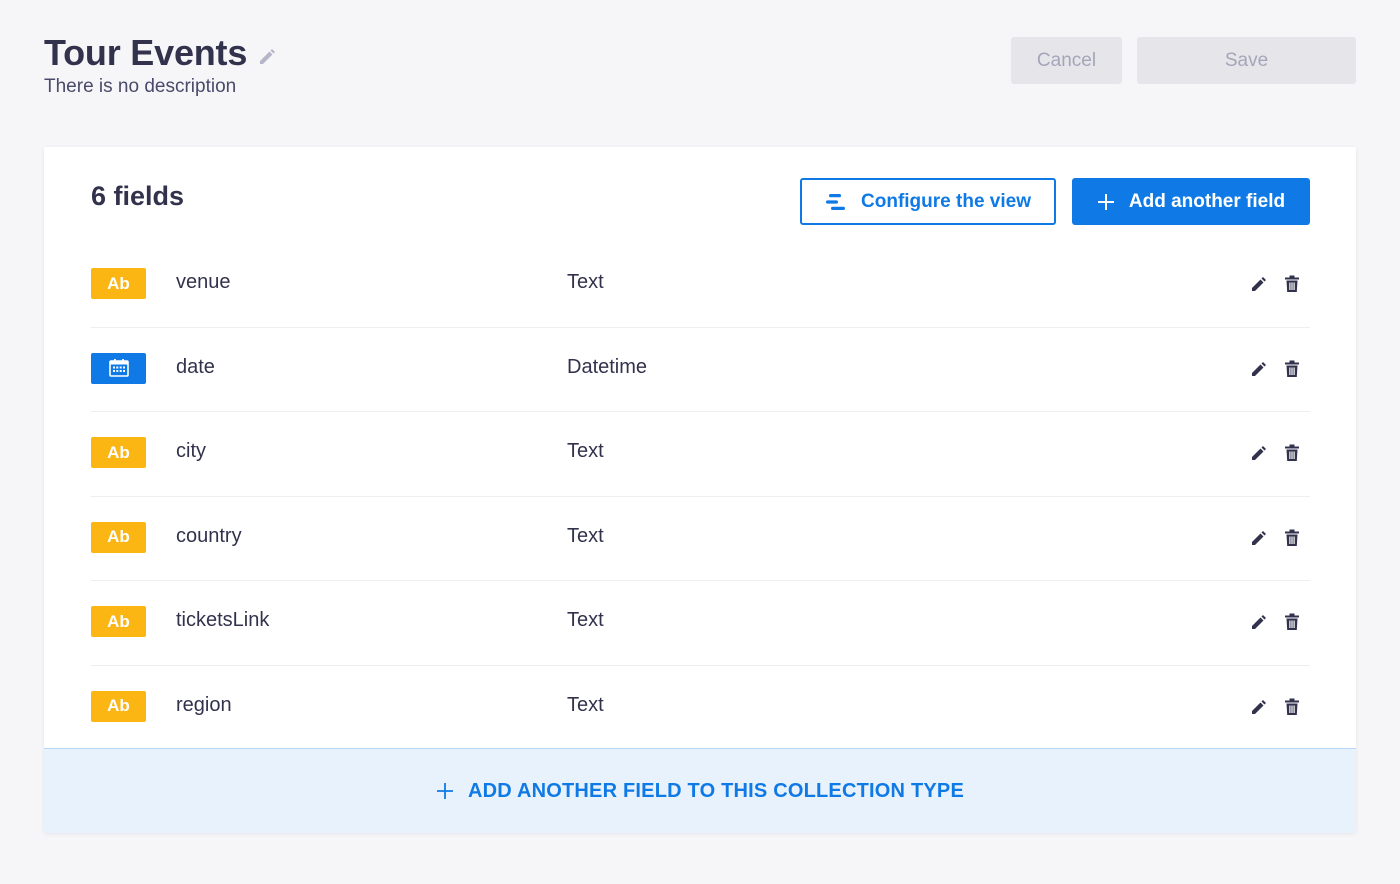  I want to click on page-title-text: Tour Events, so click(146, 52).